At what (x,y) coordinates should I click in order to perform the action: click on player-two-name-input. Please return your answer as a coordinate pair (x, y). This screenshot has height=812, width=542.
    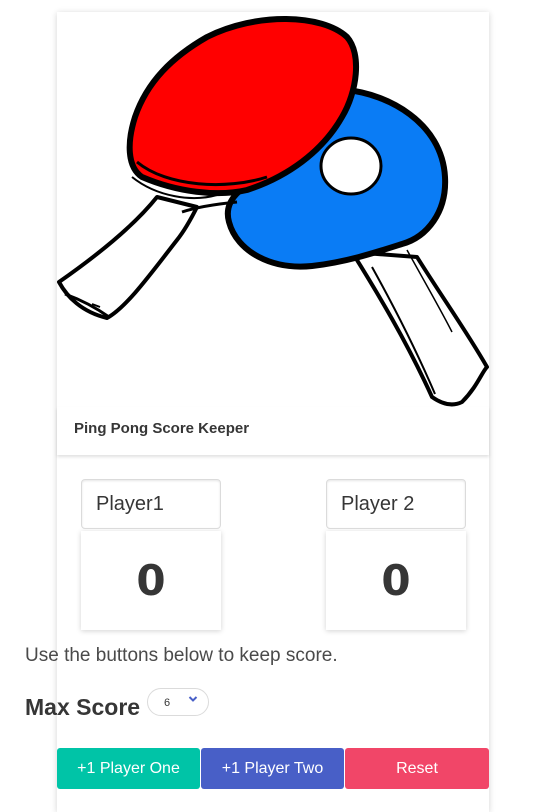
    Looking at the image, I should click on (396, 504).